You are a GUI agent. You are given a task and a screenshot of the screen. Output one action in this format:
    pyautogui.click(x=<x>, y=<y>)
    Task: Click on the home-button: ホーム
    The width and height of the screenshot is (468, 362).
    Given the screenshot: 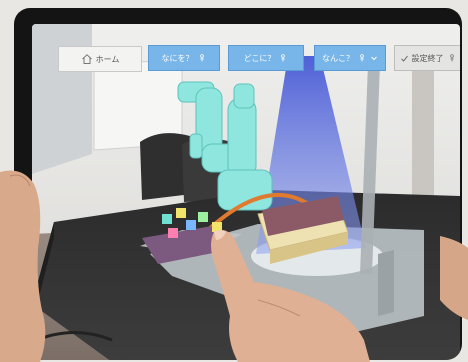 What is the action you would take?
    pyautogui.click(x=100, y=59)
    